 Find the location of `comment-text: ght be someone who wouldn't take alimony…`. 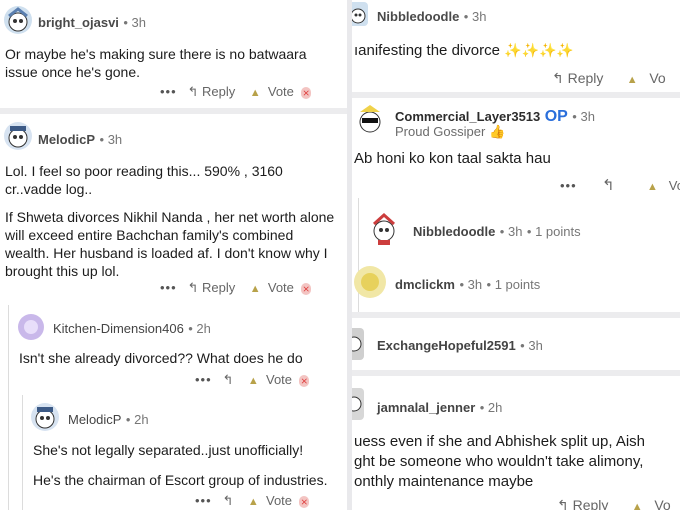

comment-text: ght be someone who wouldn't take alimony… is located at coordinates (499, 461).